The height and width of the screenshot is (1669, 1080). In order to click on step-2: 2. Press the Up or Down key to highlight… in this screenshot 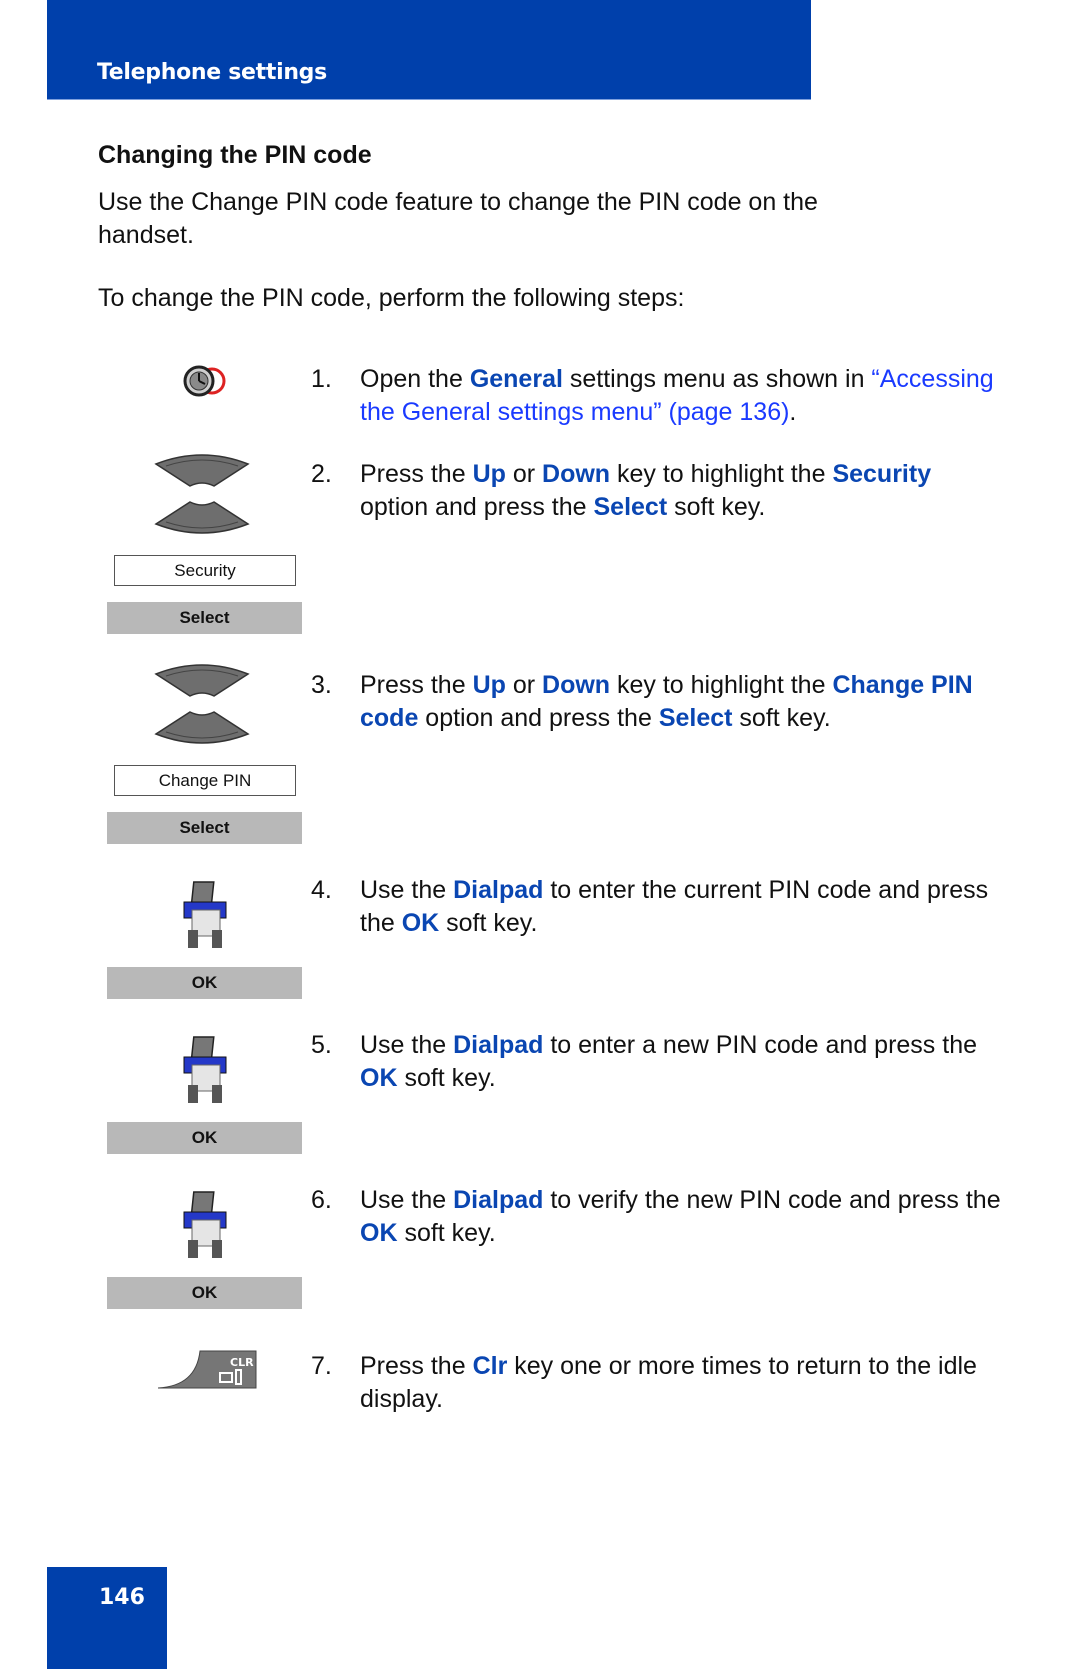, I will do `click(656, 491)`.